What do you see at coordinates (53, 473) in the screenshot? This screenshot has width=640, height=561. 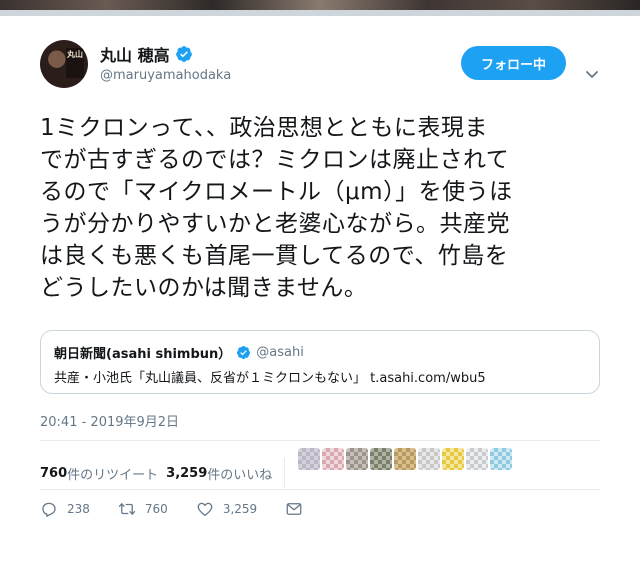 I see `retweet-count-stat: 760` at bounding box center [53, 473].